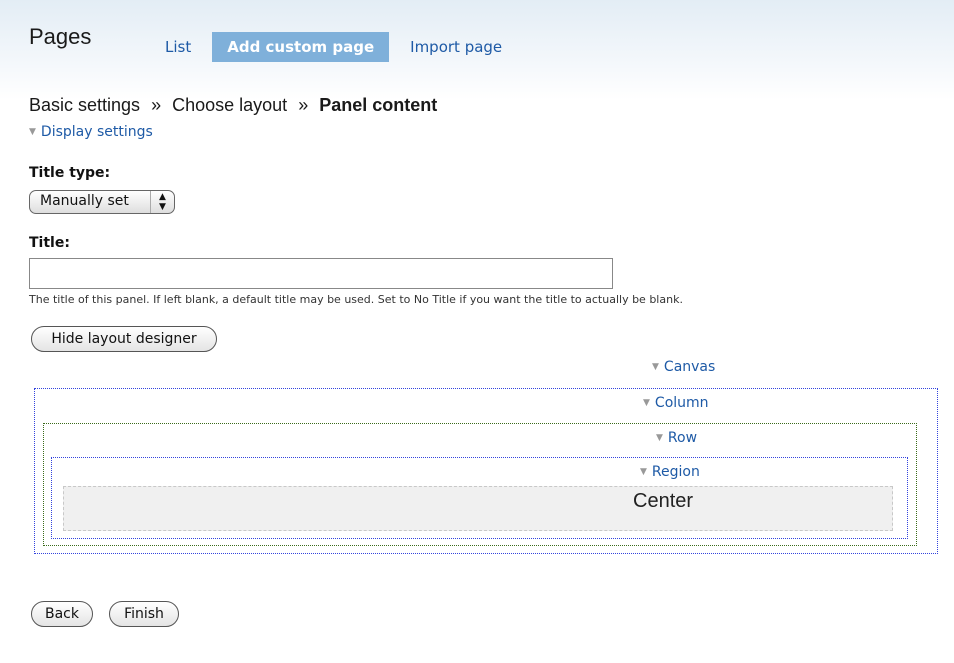  What do you see at coordinates (70, 173) in the screenshot?
I see `title-type-label: Title type:` at bounding box center [70, 173].